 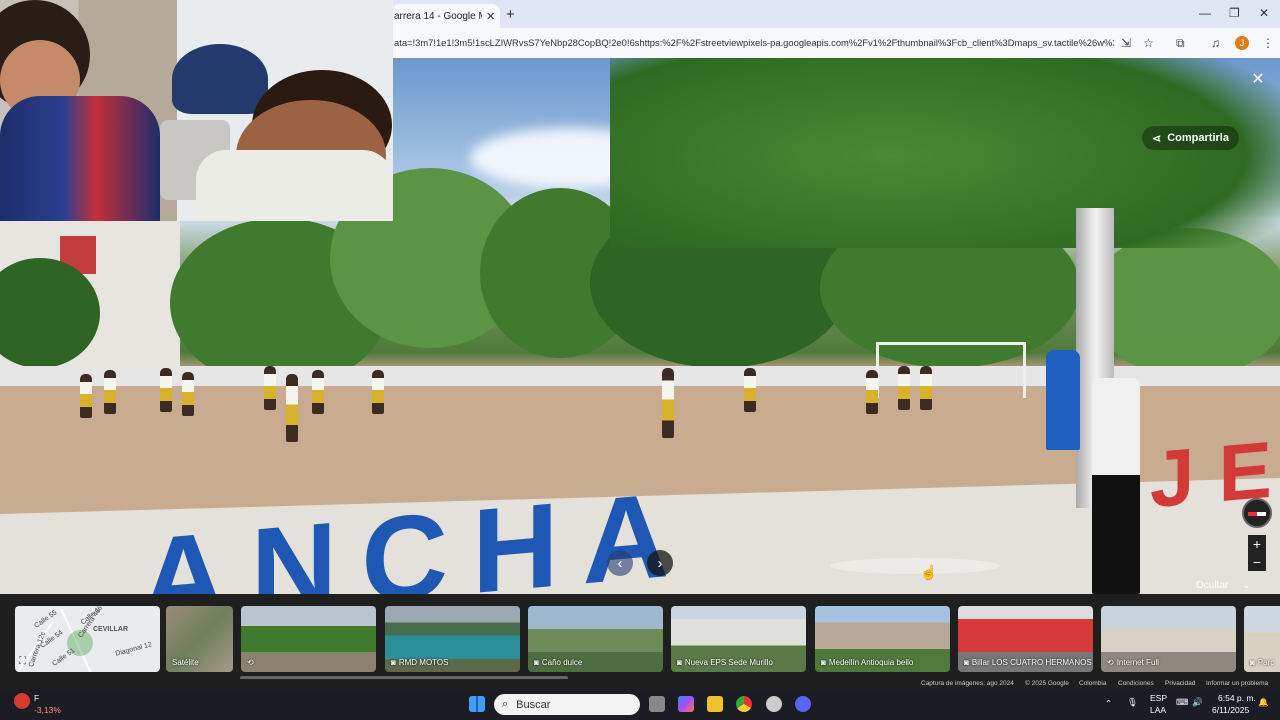 I want to click on thumb-label: Parc, so click(x=1266, y=662).